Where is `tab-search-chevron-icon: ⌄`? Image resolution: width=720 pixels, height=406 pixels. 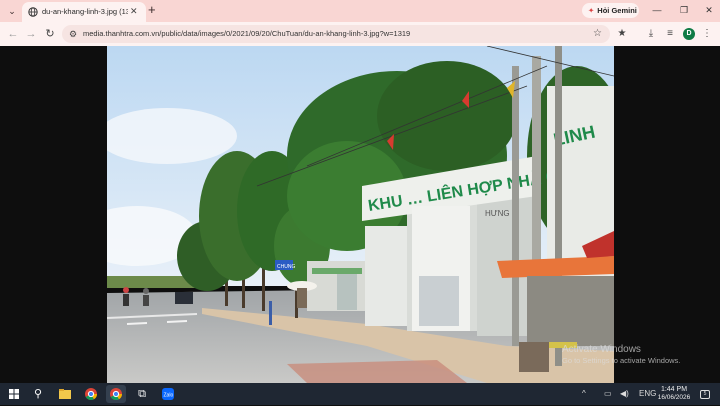
tab-search-chevron-icon: ⌄ is located at coordinates (12, 11).